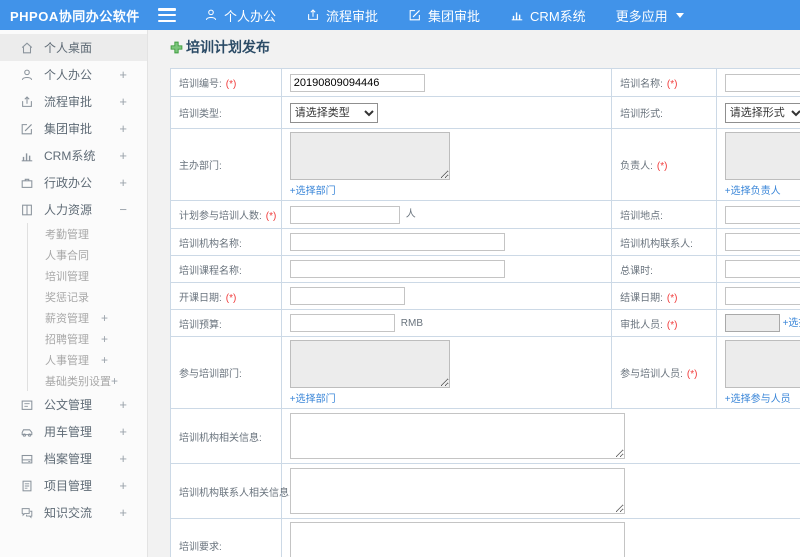 The width and height of the screenshot is (800, 557). I want to click on select-leader-link: +选择负责人, so click(753, 191).